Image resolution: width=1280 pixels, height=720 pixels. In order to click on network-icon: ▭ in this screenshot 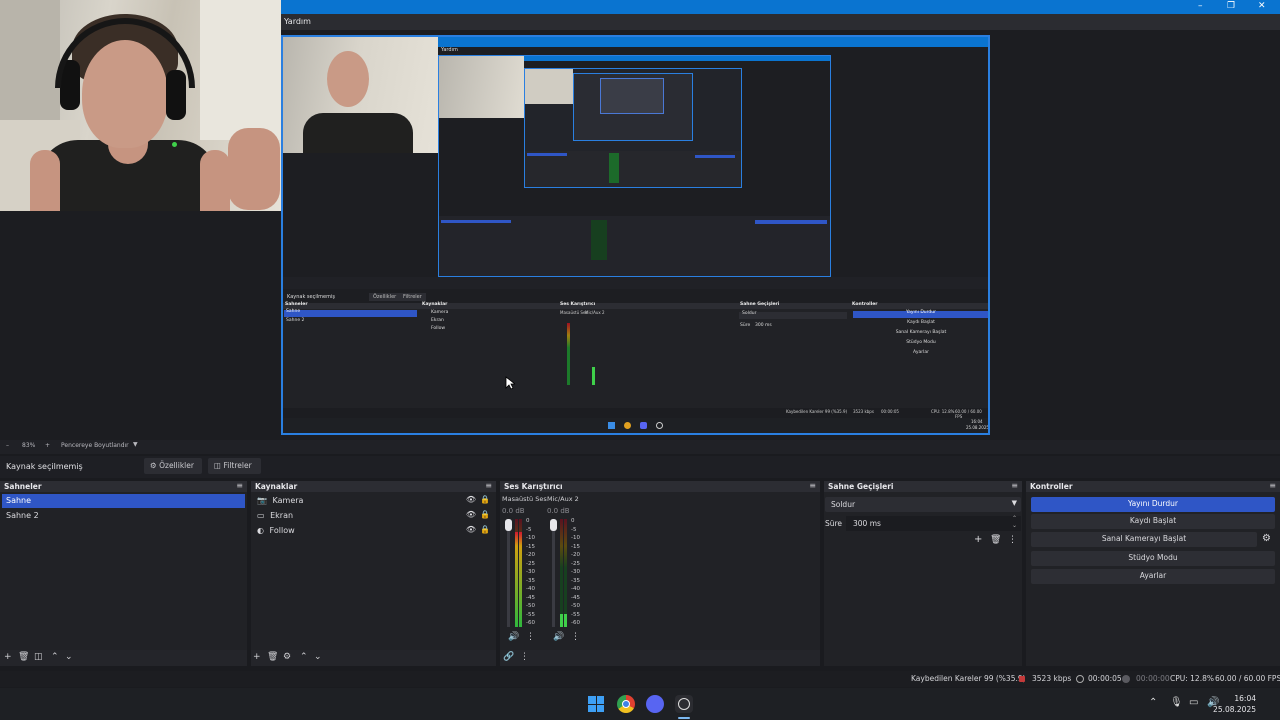, I will do `click(1193, 702)`.